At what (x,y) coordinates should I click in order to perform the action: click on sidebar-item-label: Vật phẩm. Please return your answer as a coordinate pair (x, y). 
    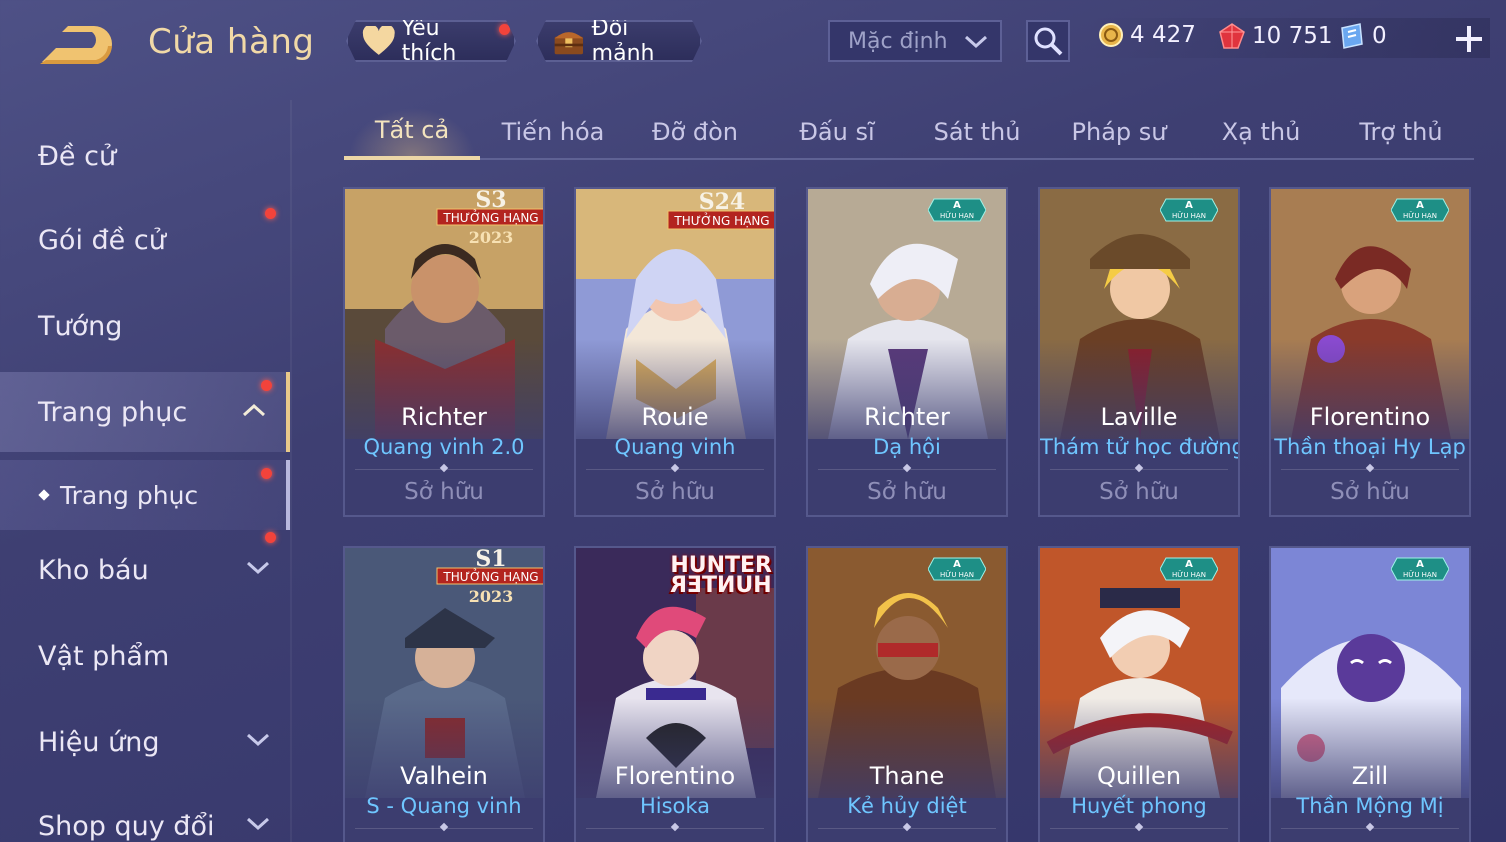
    Looking at the image, I should click on (104, 656).